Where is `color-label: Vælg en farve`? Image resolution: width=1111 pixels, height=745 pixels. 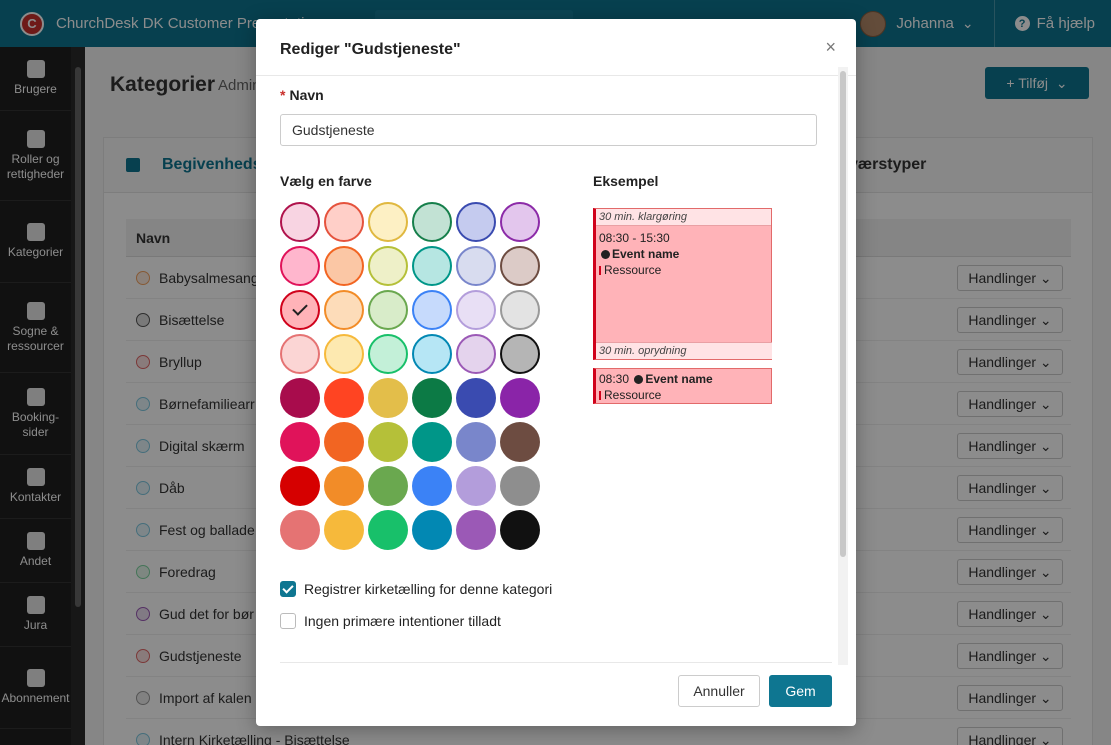
color-label: Vælg en farve is located at coordinates (326, 181).